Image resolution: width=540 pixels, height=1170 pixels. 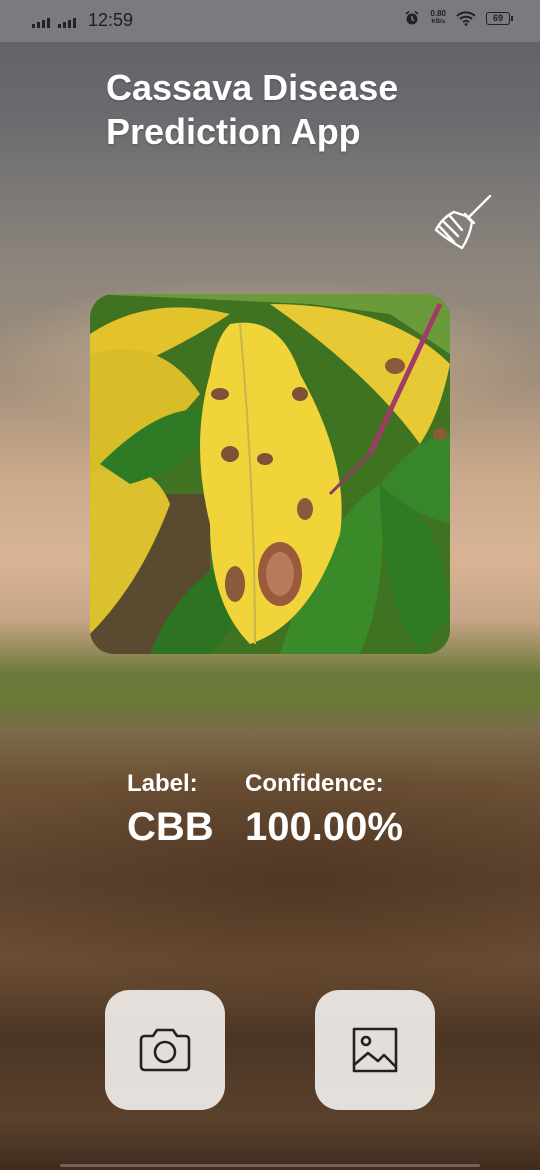 What do you see at coordinates (111, 20) in the screenshot?
I see `status-time: 12:59` at bounding box center [111, 20].